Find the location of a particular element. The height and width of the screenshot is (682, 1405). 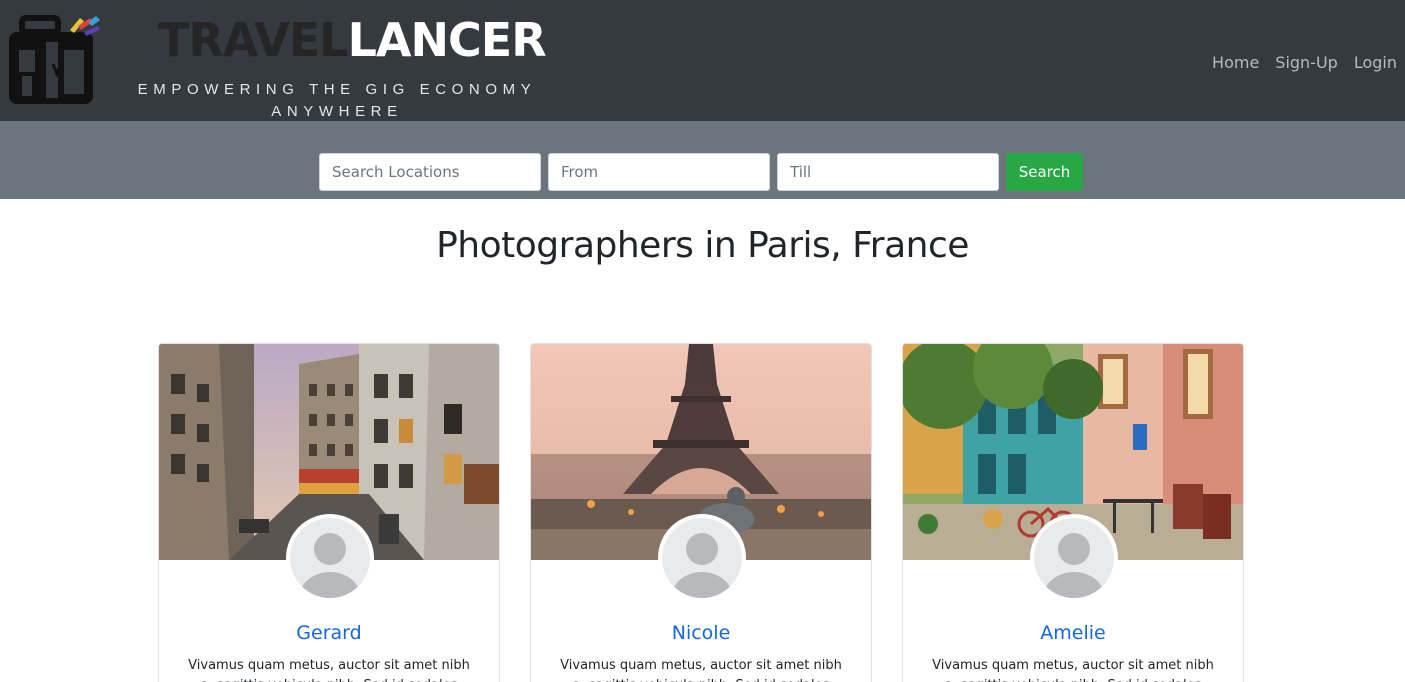

nav-links: Home Sign-Up Login is located at coordinates (1300, 63).